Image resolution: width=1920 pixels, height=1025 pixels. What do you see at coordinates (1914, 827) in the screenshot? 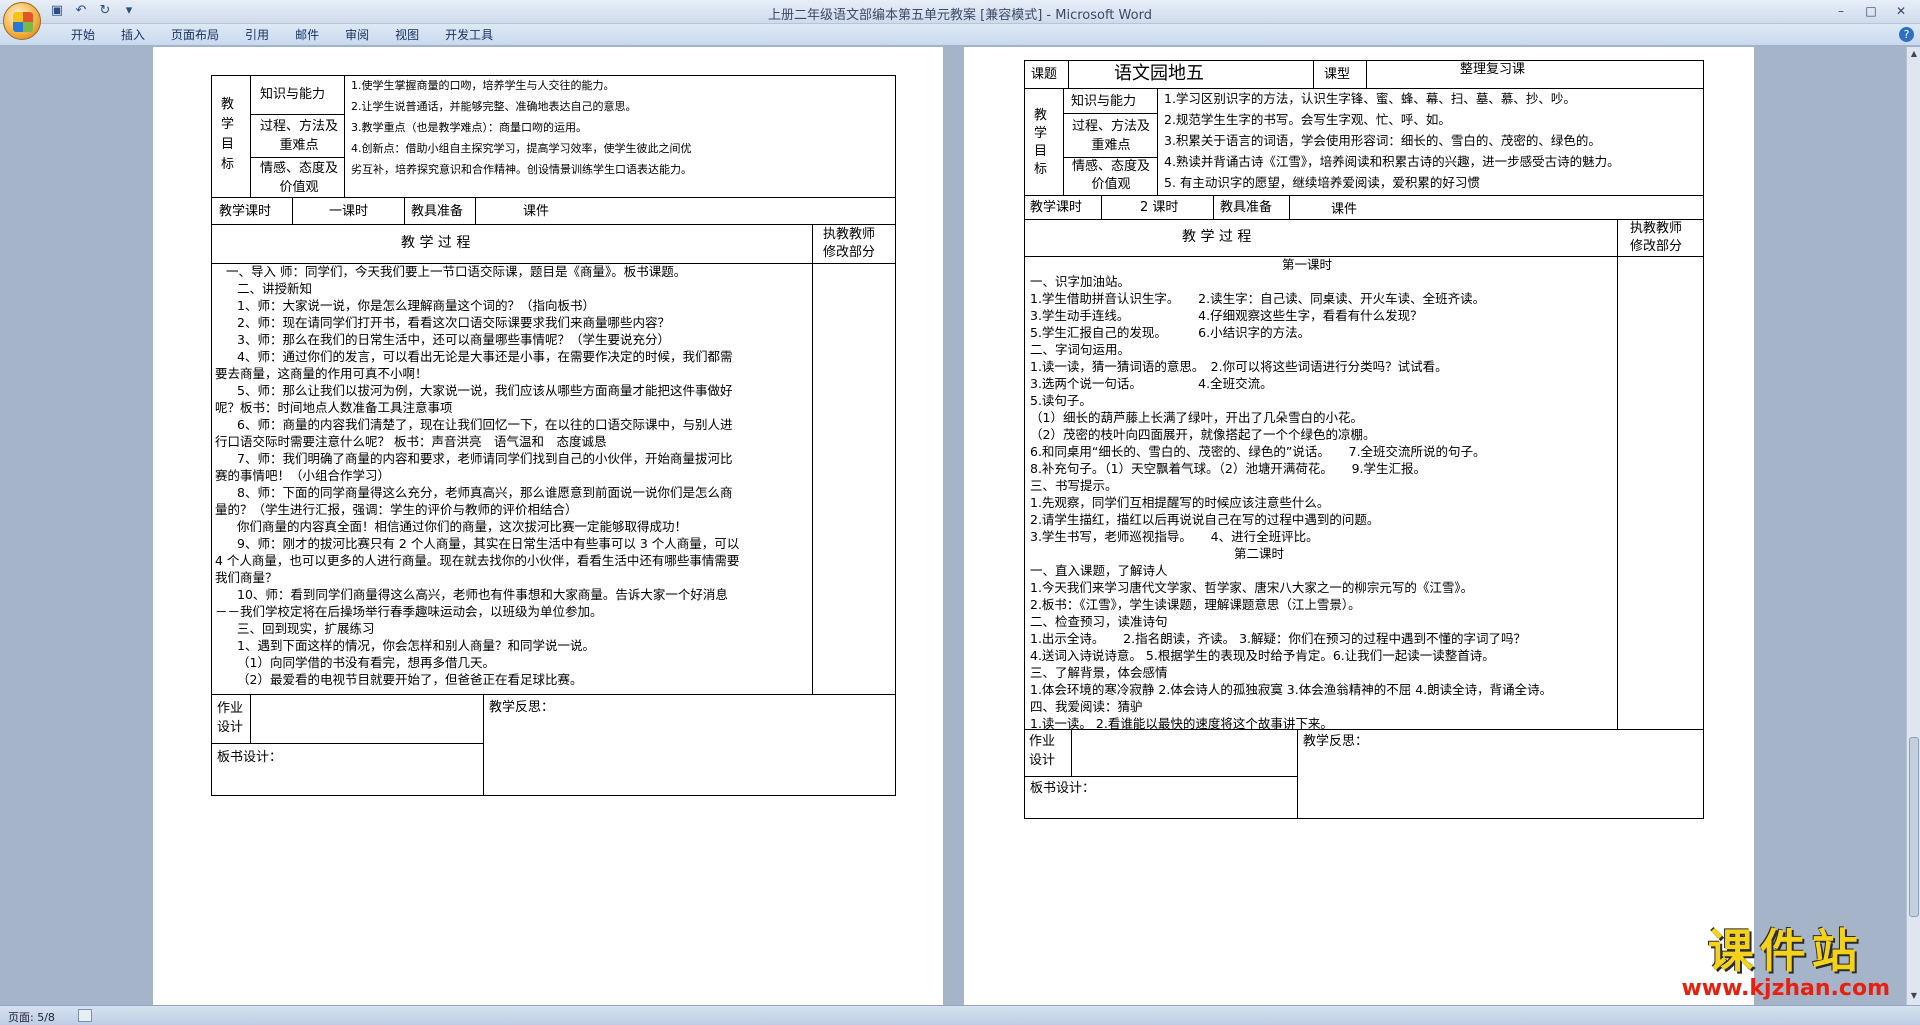
I see `scrollbar-thumb` at bounding box center [1914, 827].